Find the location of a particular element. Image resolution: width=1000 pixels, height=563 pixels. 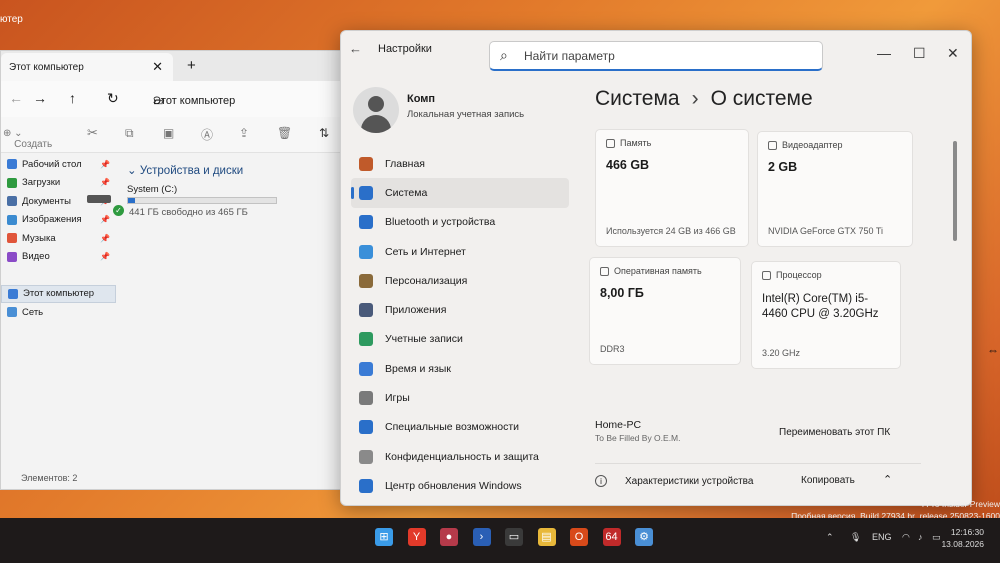

battery-icon: ▭ is located at coordinates (936, 537).